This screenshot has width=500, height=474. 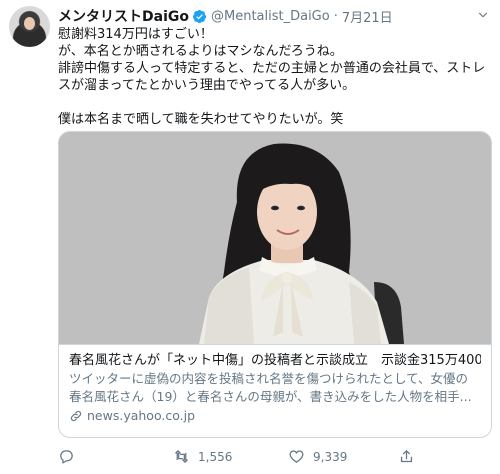 I want to click on avatar, so click(x=29, y=26).